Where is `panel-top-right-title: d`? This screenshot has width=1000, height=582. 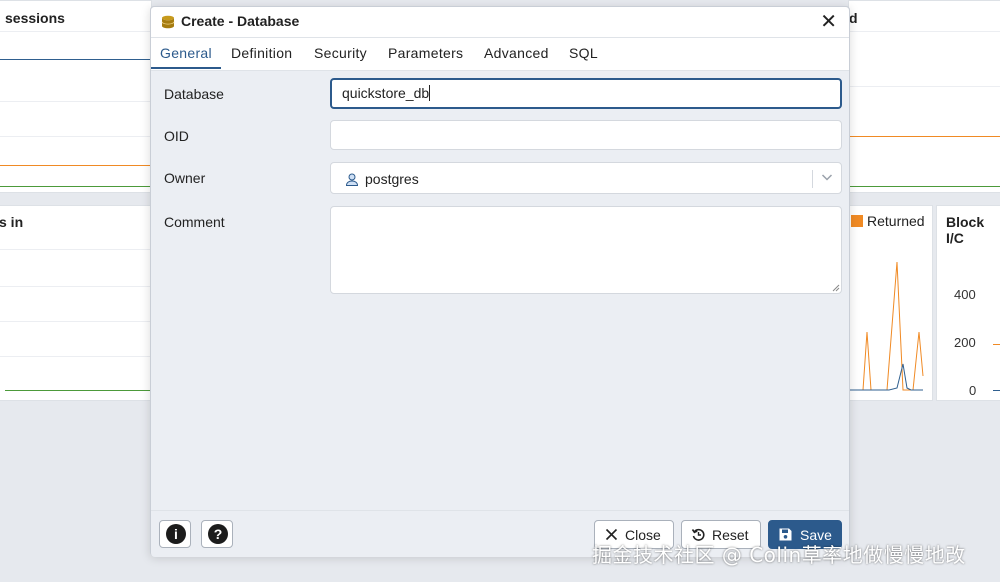 panel-top-right-title: d is located at coordinates (853, 18).